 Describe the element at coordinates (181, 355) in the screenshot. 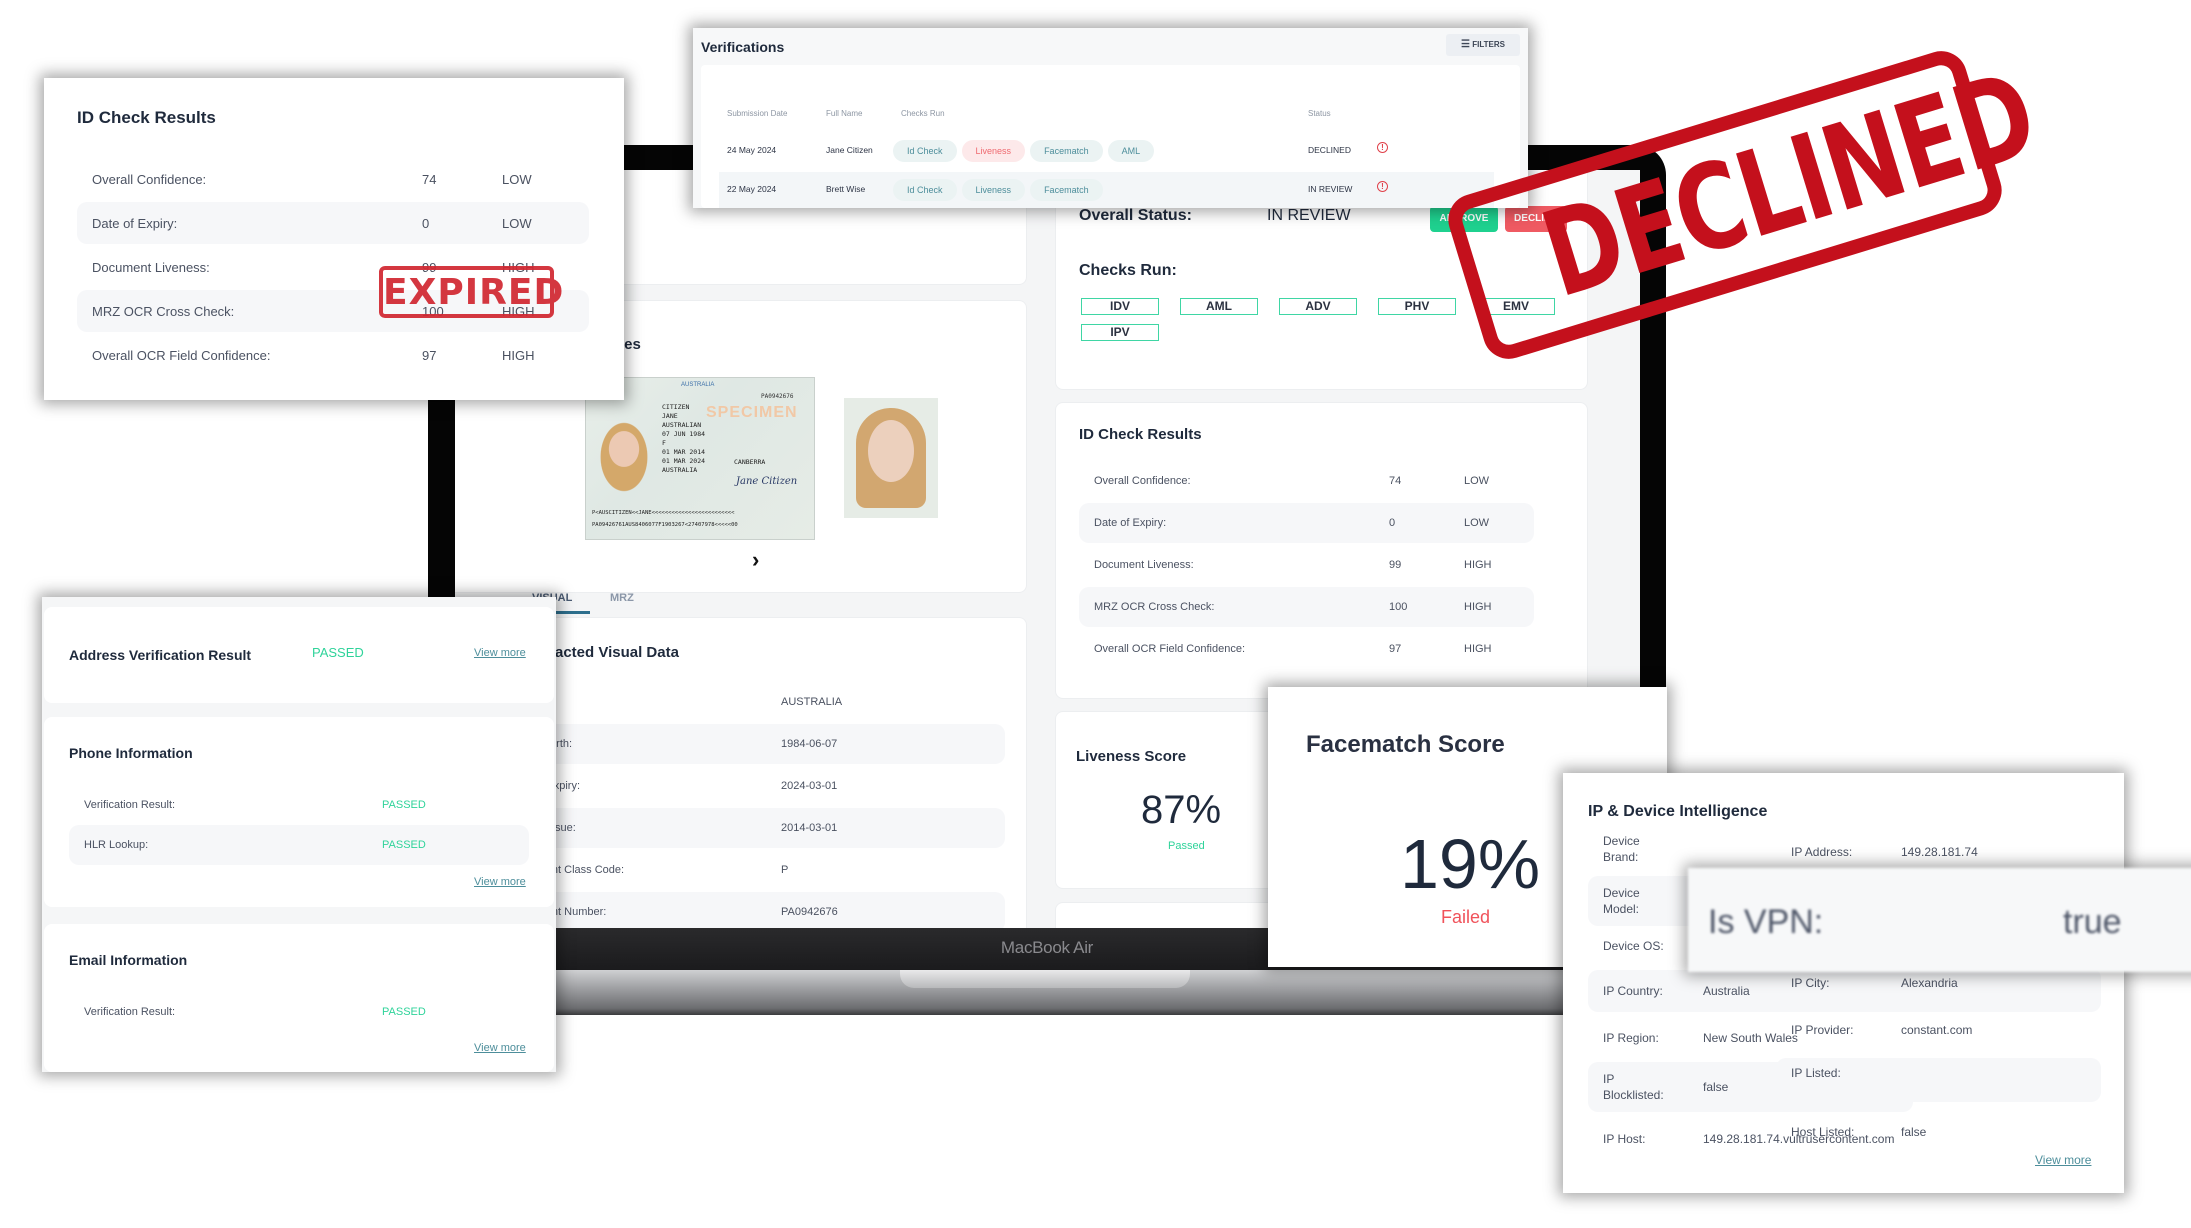

I see `id-check-row-label: Overall OCR Field Confidence:` at that location.